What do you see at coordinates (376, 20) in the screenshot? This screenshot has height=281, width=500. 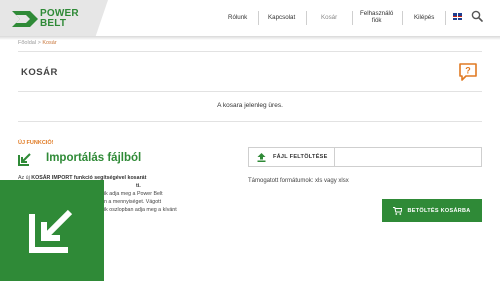 I see `nav-label-line2: fiók` at bounding box center [376, 20].